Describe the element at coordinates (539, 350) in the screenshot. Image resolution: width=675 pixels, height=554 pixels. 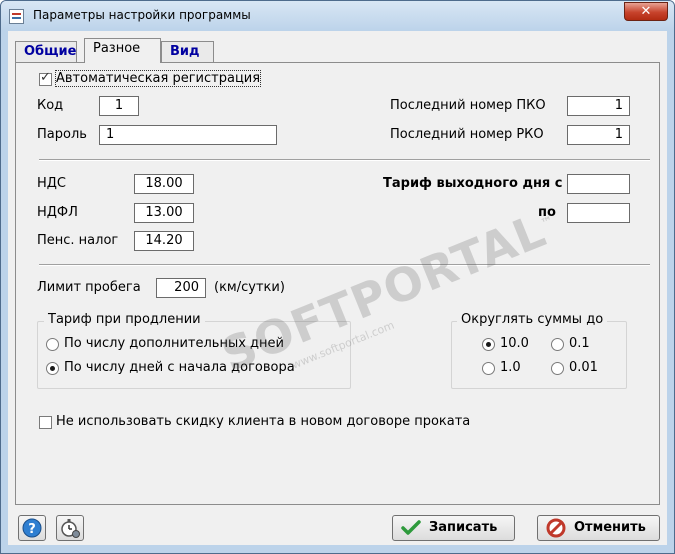
I see `rounding-group: Округлять суммы до 10.0 0.1 1.0 0.01` at that location.